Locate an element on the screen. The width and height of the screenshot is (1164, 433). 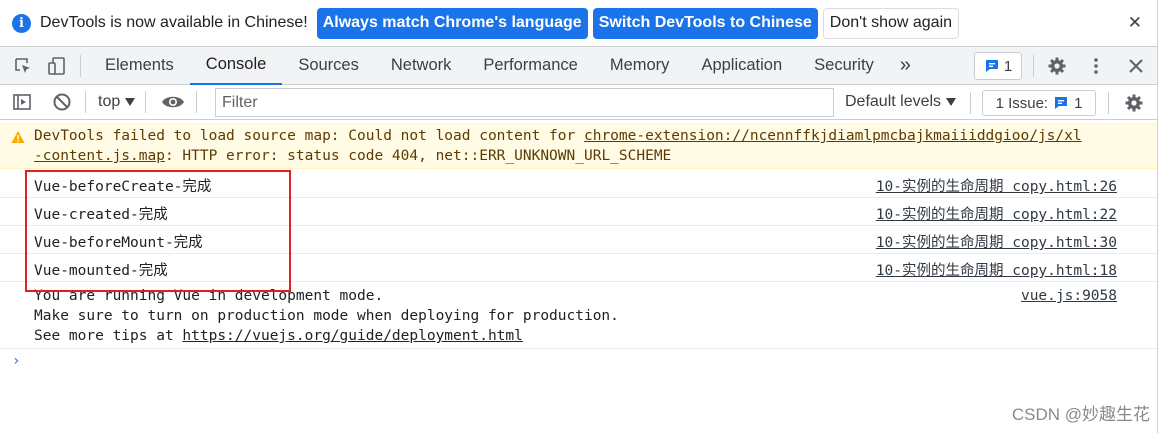
device-toolbar-icon is located at coordinates (57, 66).